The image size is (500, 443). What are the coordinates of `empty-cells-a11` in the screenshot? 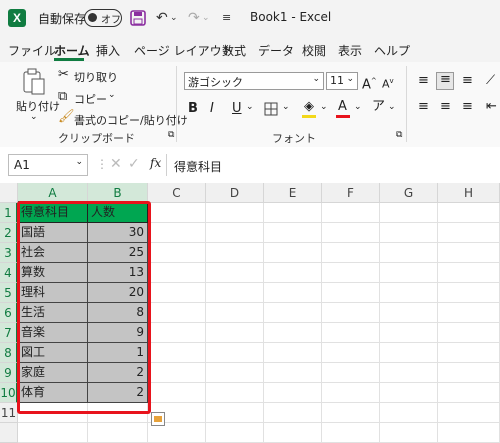 It's located at (53, 423).